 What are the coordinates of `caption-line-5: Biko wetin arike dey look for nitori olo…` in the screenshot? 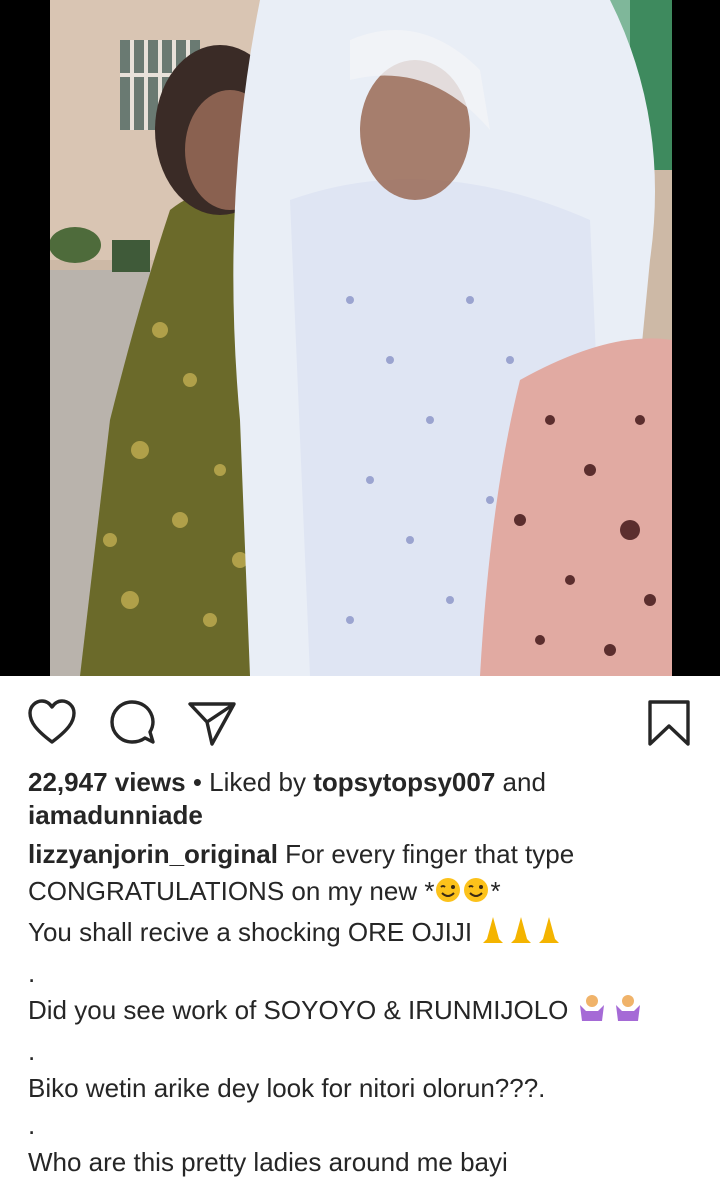 It's located at (287, 1088).